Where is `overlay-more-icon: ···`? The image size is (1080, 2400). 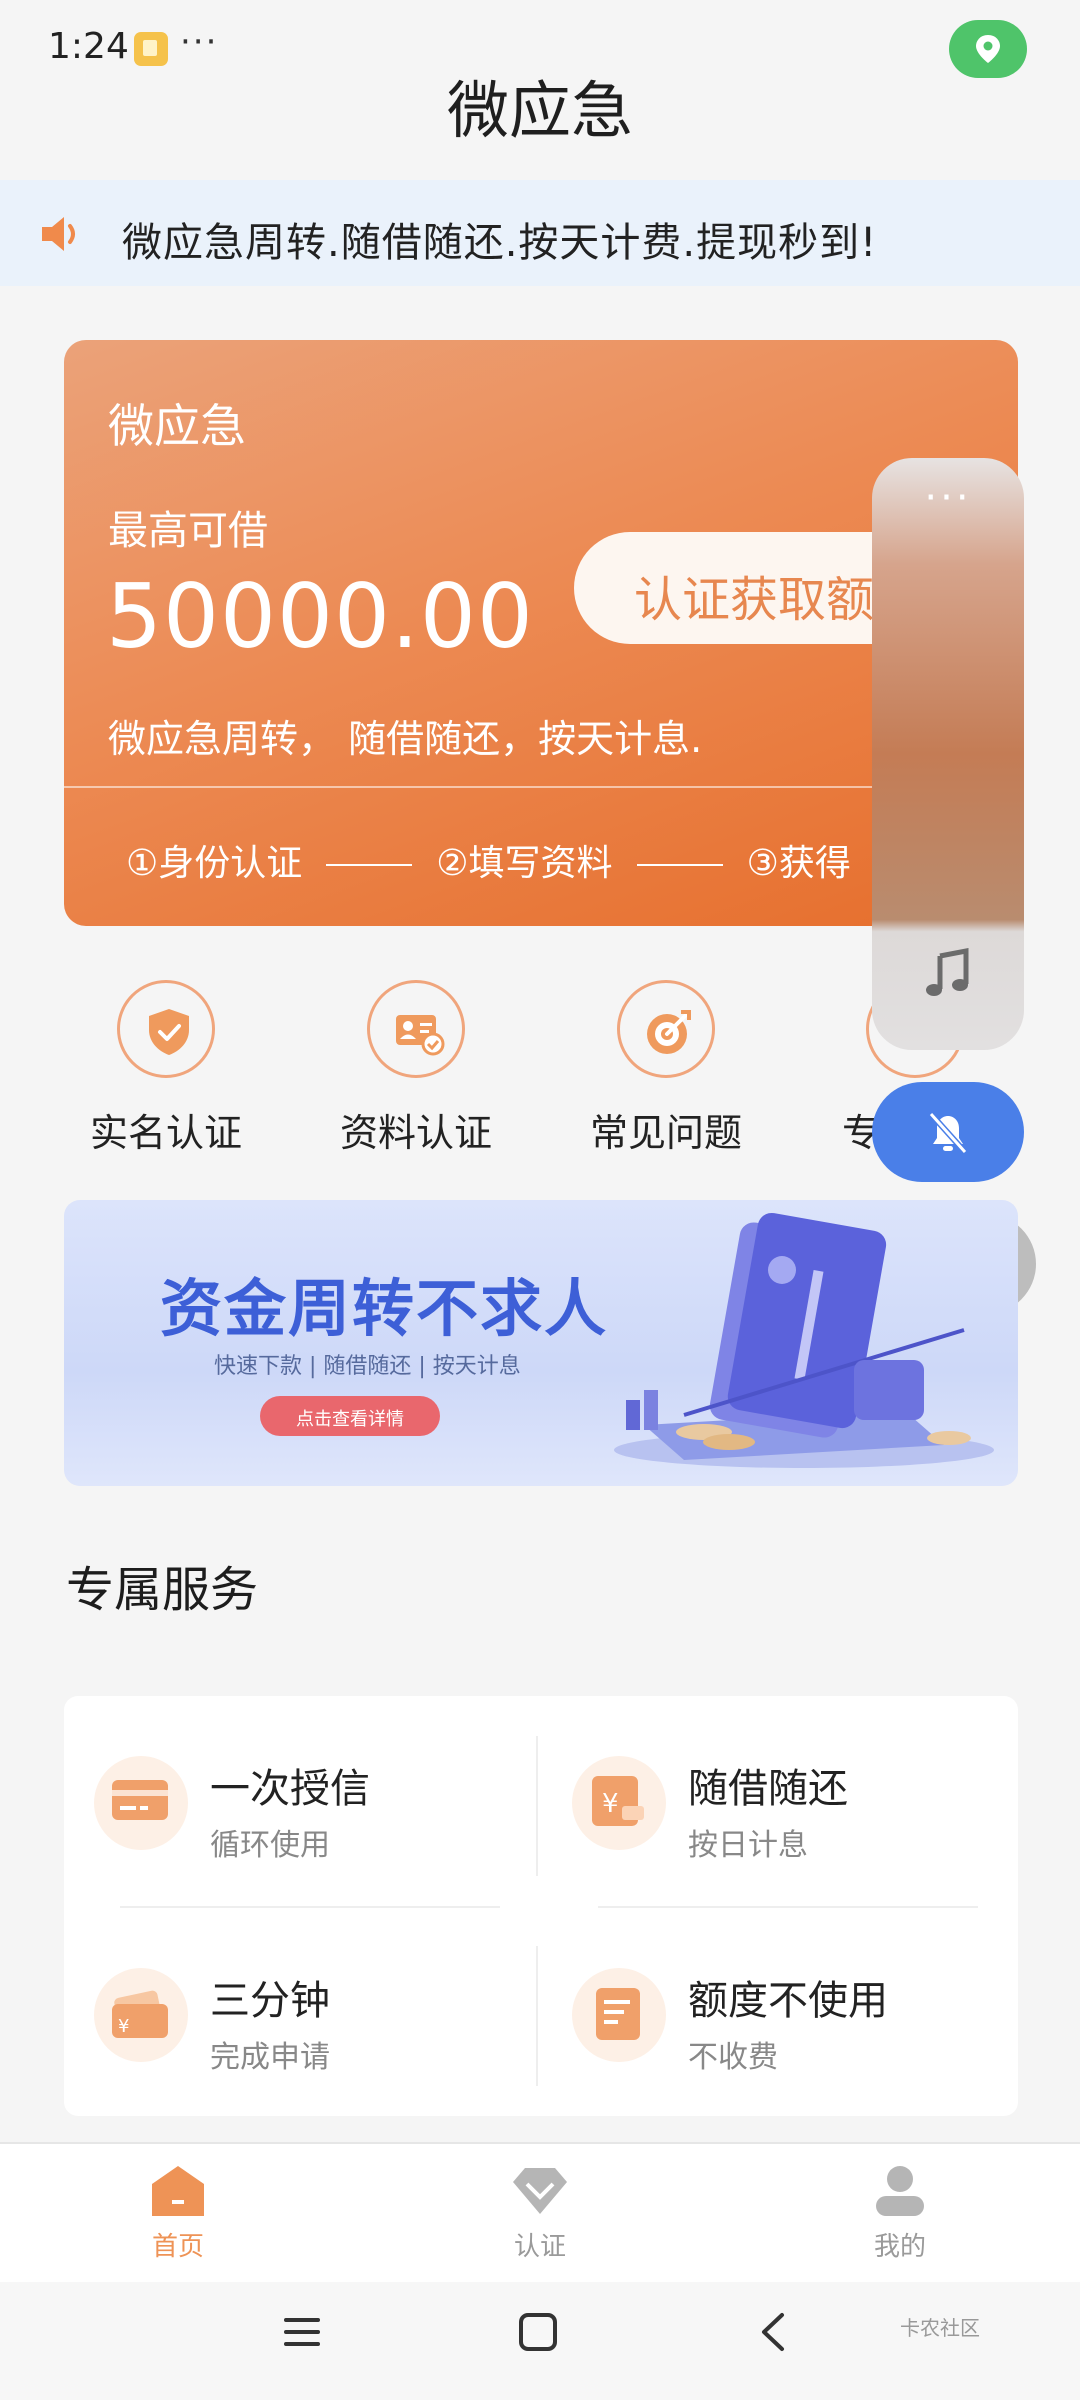
overlay-more-icon: ··· is located at coordinates (948, 498).